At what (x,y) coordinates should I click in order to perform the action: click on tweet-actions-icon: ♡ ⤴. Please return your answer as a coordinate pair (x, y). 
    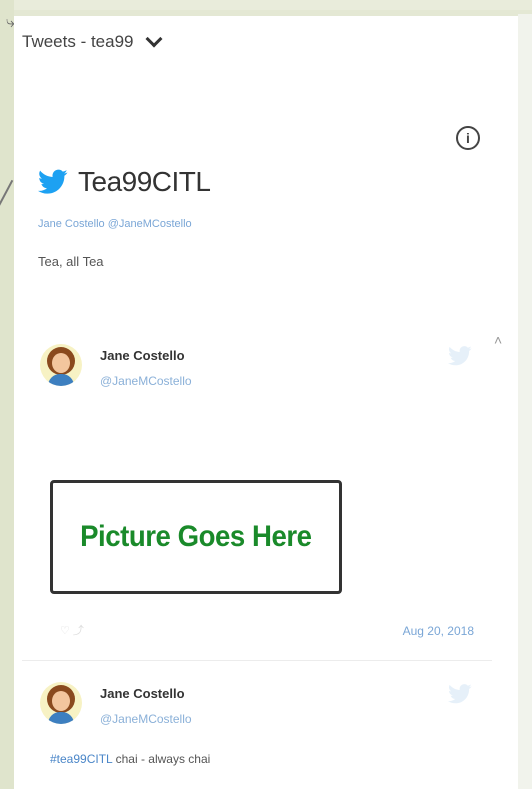
    Looking at the image, I should click on (72, 630).